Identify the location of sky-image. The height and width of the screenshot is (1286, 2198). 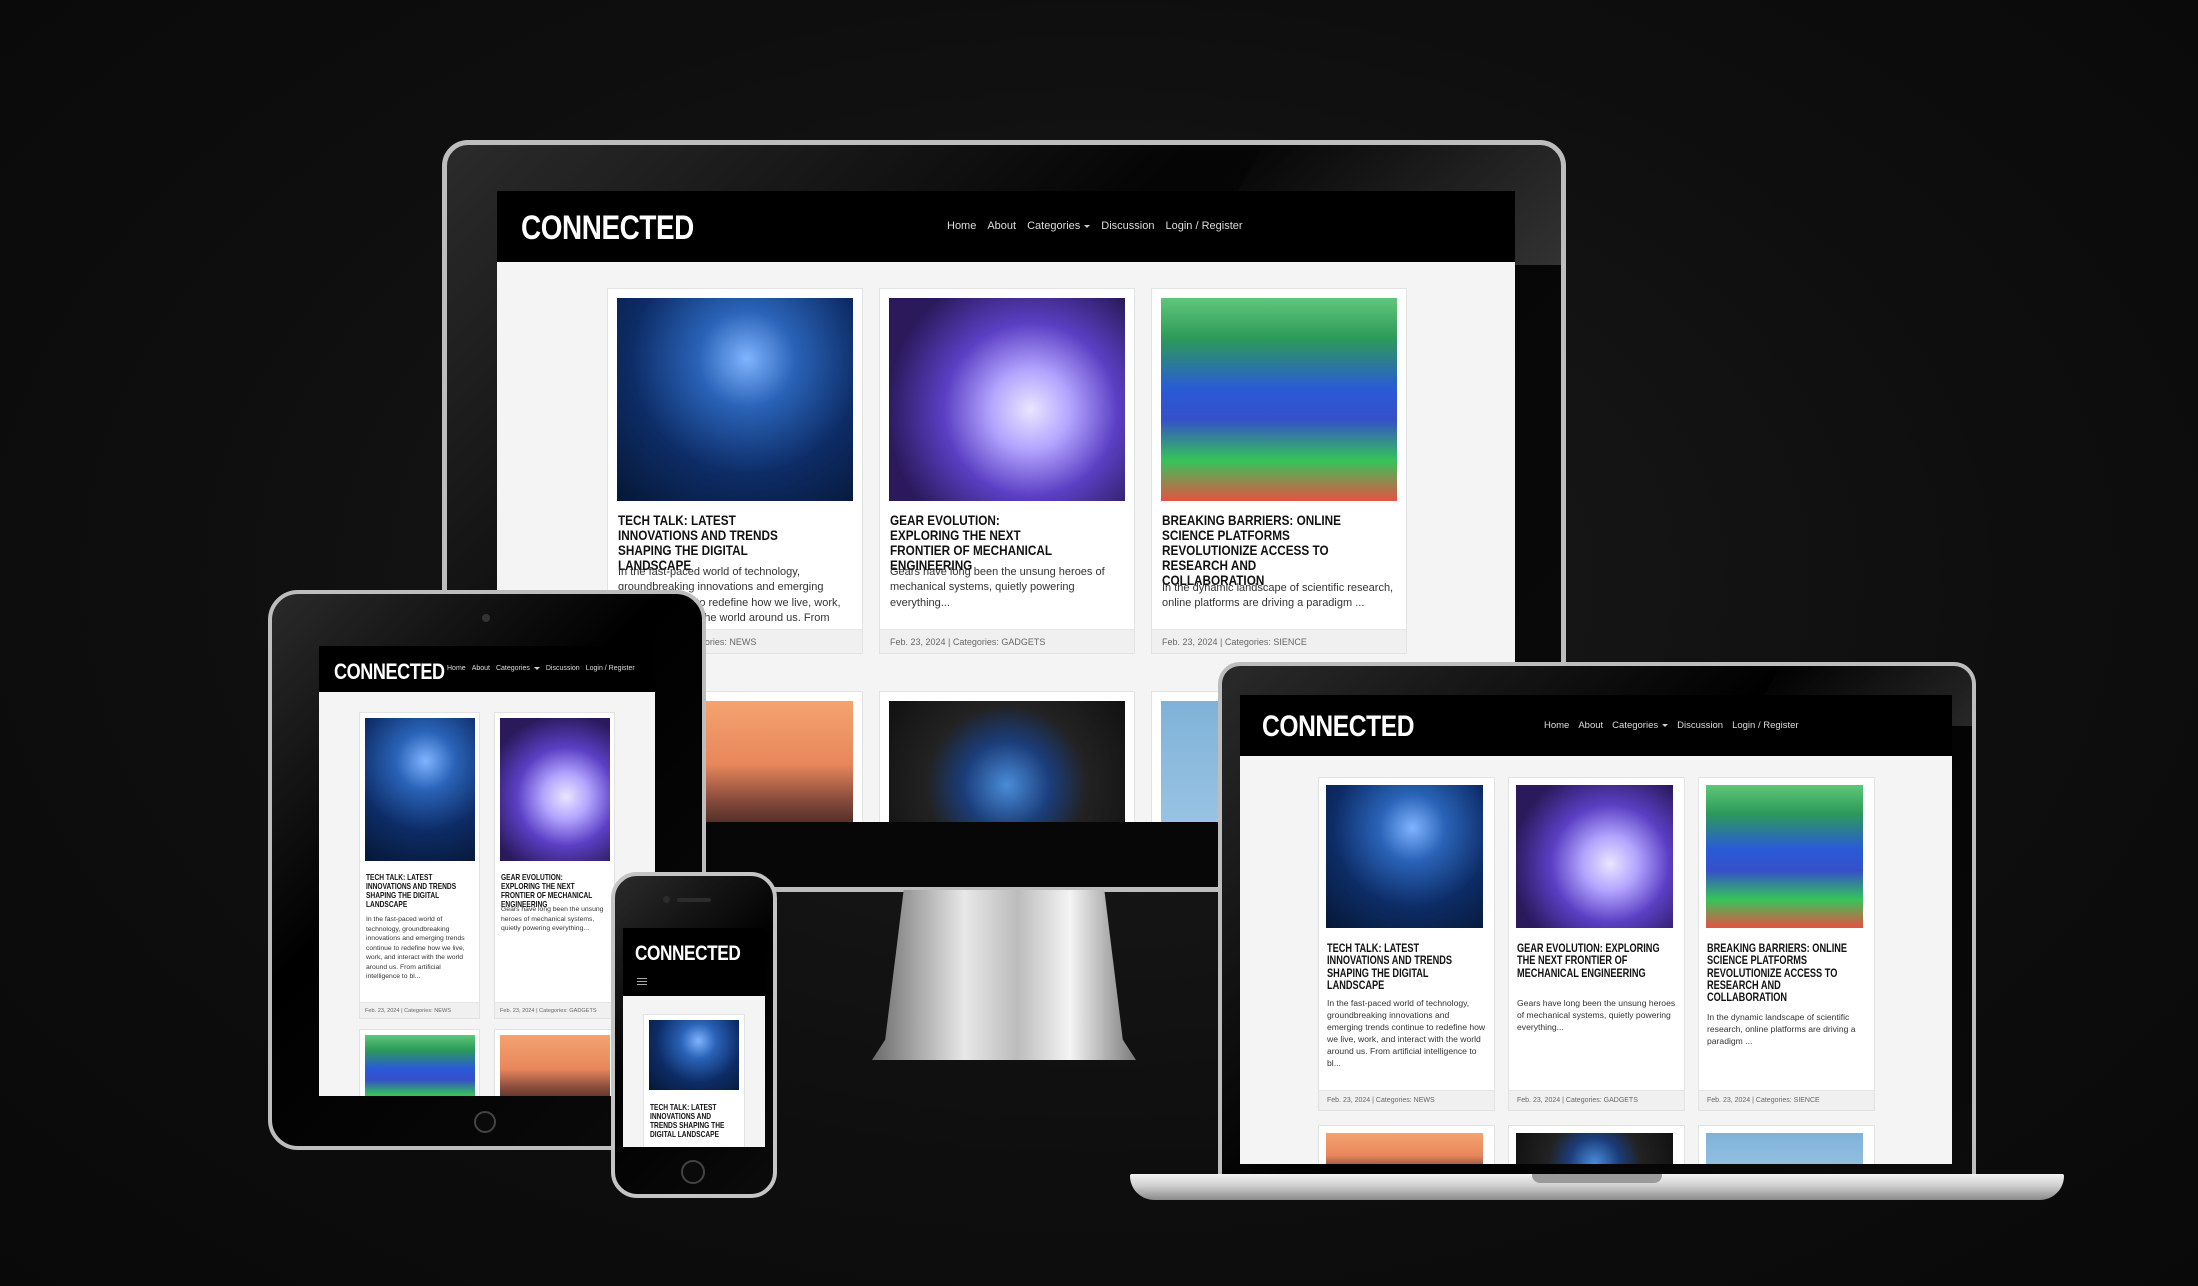
(1784, 1148).